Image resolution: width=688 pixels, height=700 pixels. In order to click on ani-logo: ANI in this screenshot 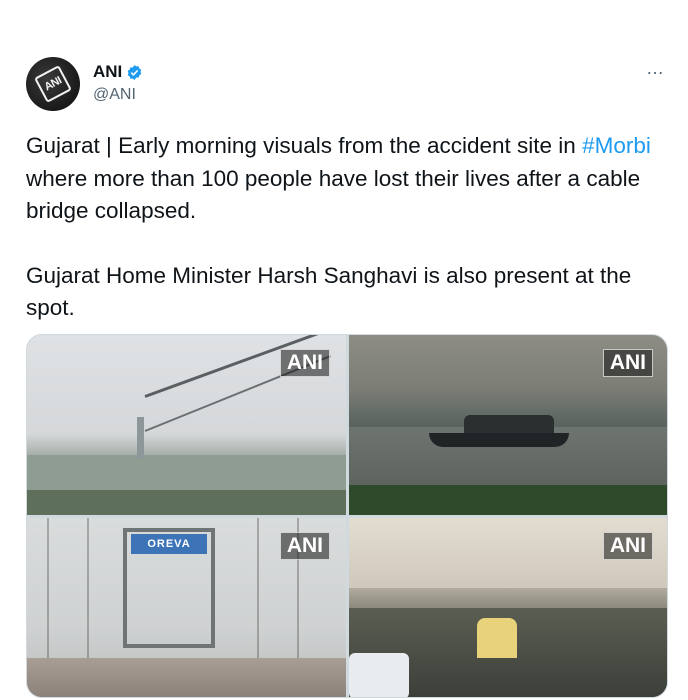, I will do `click(53, 84)`.